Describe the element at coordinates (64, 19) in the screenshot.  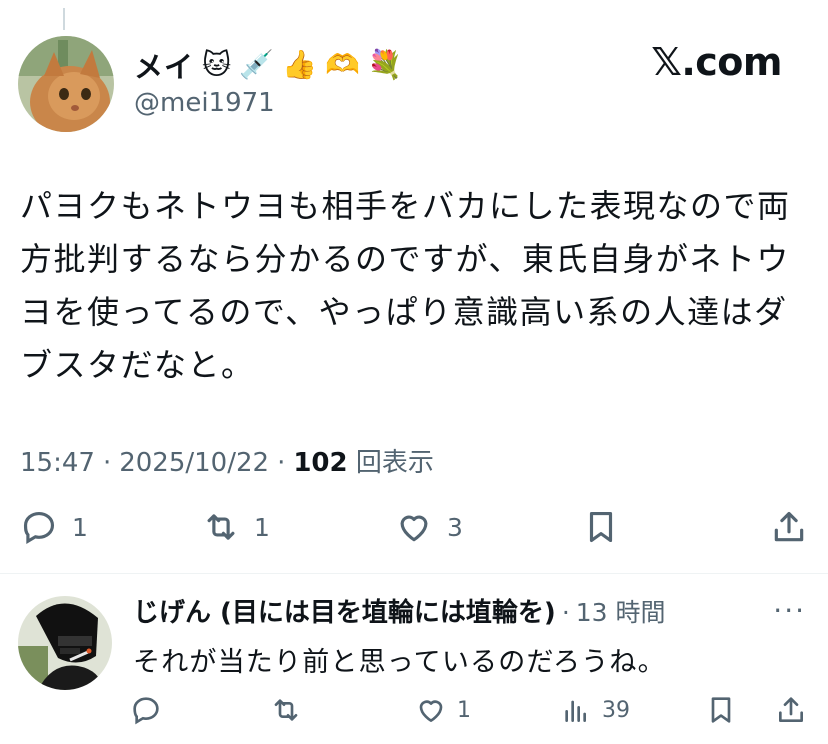
I see `thread-connector` at that location.